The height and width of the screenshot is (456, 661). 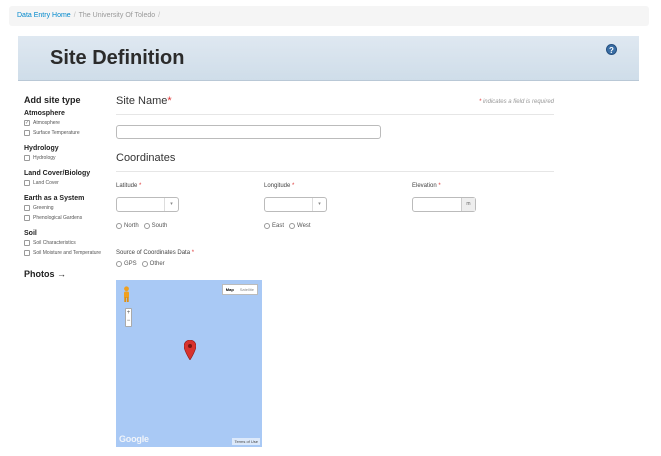 I want to click on map-type-control: Map Satellite, so click(x=239, y=289).